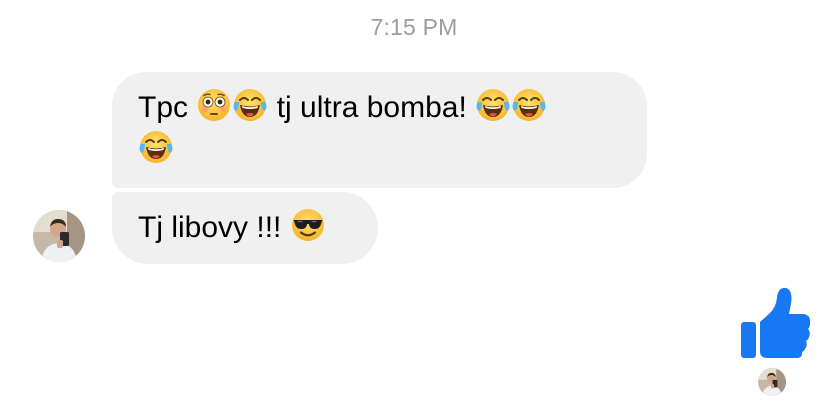 Image resolution: width=828 pixels, height=417 pixels. What do you see at coordinates (414, 27) in the screenshot?
I see `message-timestamp: 7:15 PM` at bounding box center [414, 27].